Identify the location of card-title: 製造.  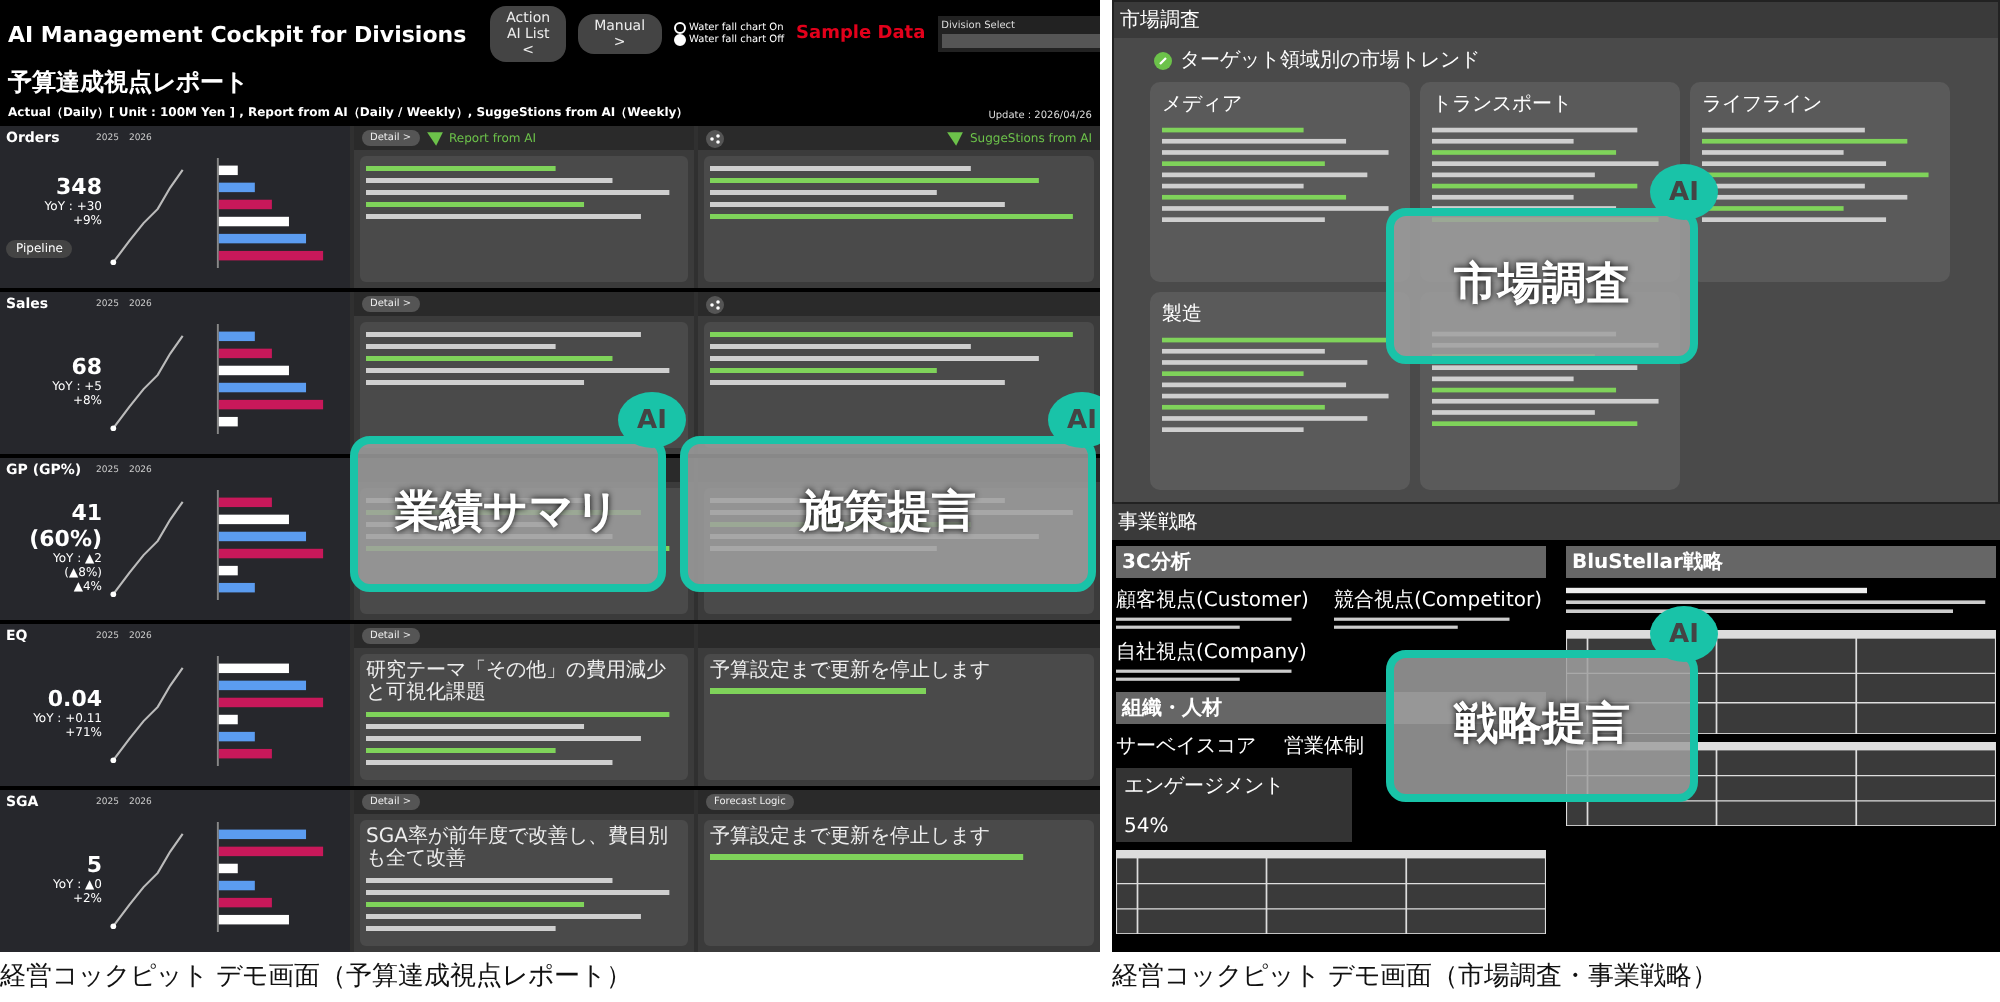
(1183, 314).